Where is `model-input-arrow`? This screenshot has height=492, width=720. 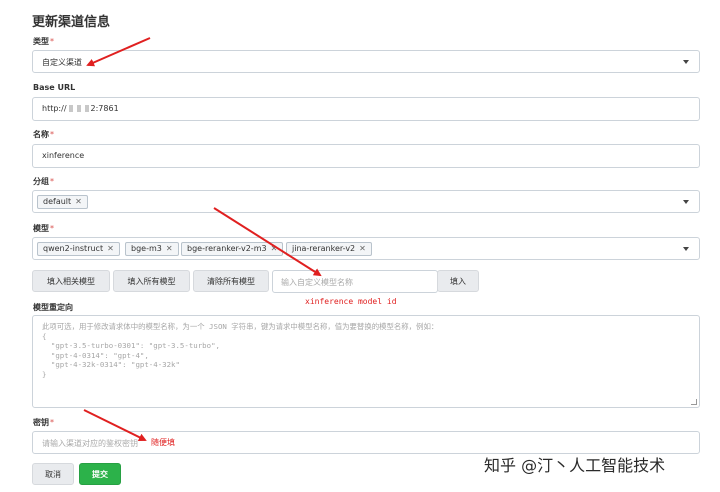 model-input-arrow is located at coordinates (267, 242).